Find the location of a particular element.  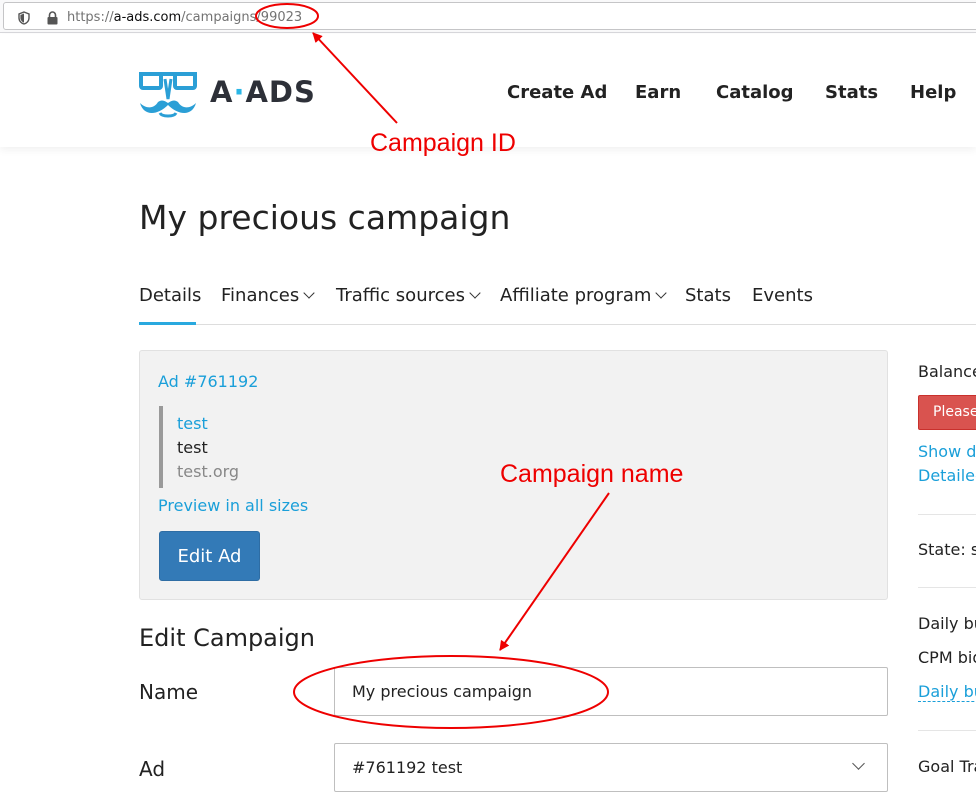

tab-label: Events is located at coordinates (782, 295).